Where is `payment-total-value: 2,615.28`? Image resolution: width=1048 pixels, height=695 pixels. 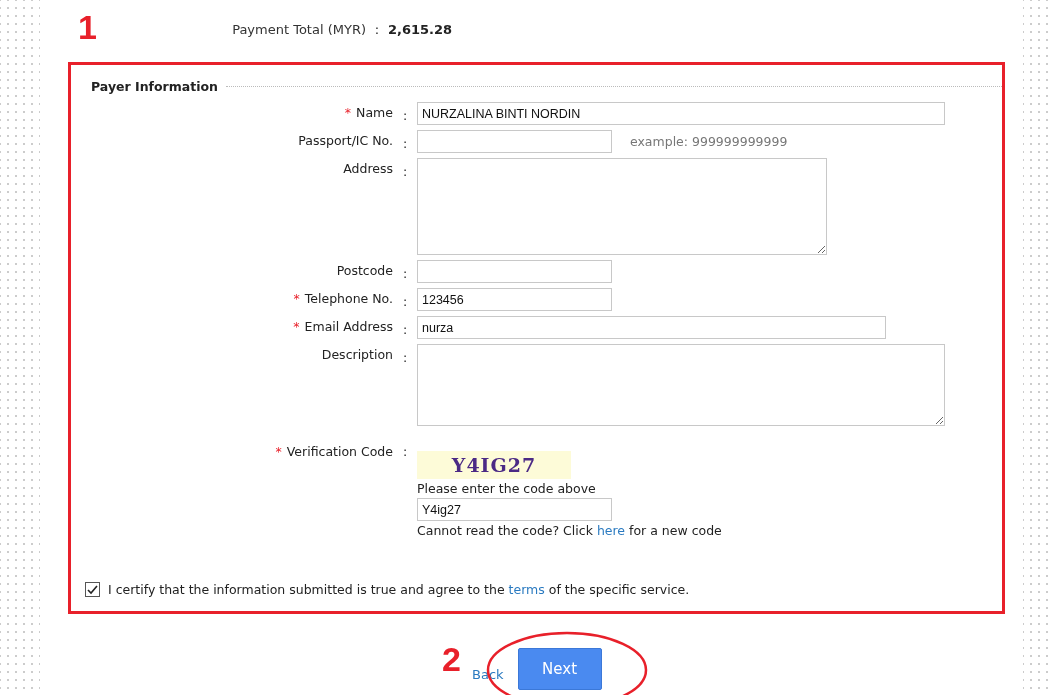
payment-total-value: 2,615.28 is located at coordinates (420, 29).